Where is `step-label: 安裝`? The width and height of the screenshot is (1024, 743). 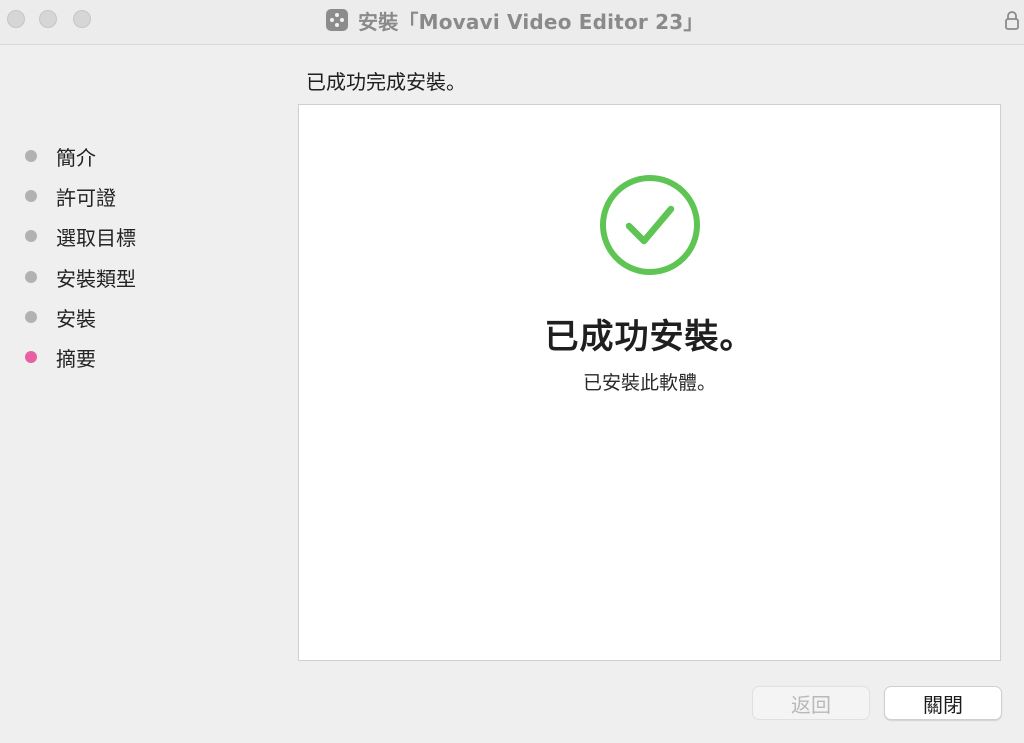
step-label: 安裝 is located at coordinates (76, 318).